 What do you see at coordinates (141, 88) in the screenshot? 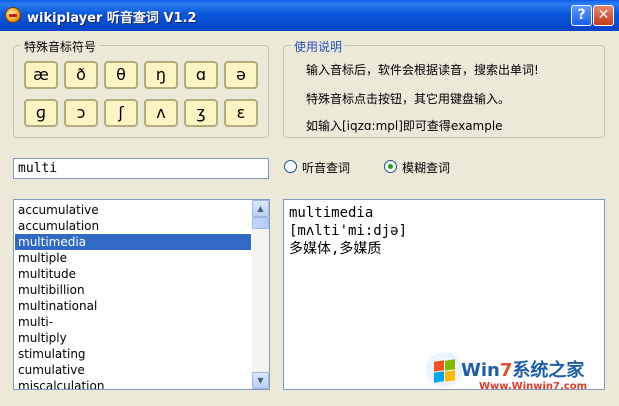
I see `phonetic-symbols-group: 特殊音标符号 æ ð θ ŋ ɑ ə ɡ ɔ ʃ ʌ ʒ ɛ` at bounding box center [141, 88].